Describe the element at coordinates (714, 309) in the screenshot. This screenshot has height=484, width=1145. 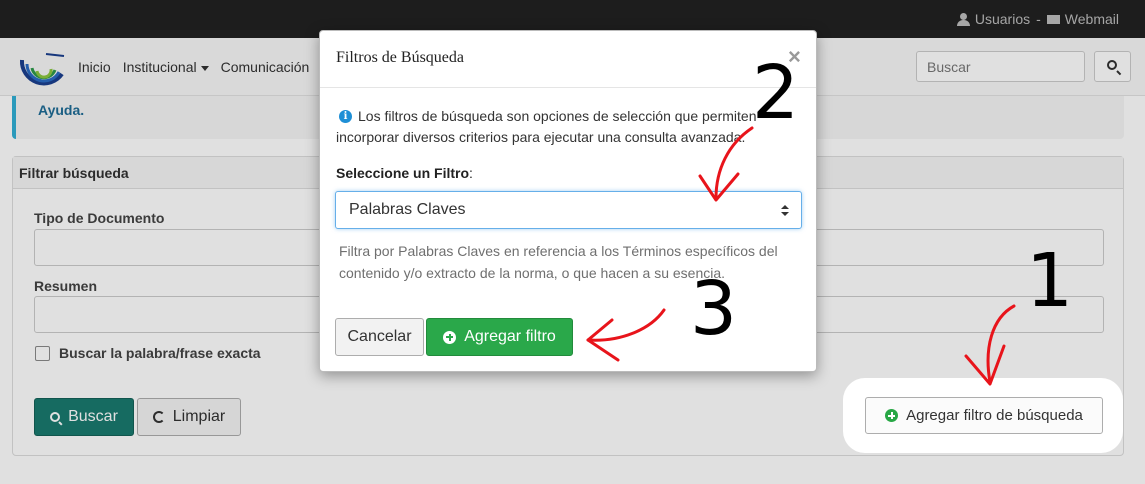
I see `step-3-number: 3` at that location.